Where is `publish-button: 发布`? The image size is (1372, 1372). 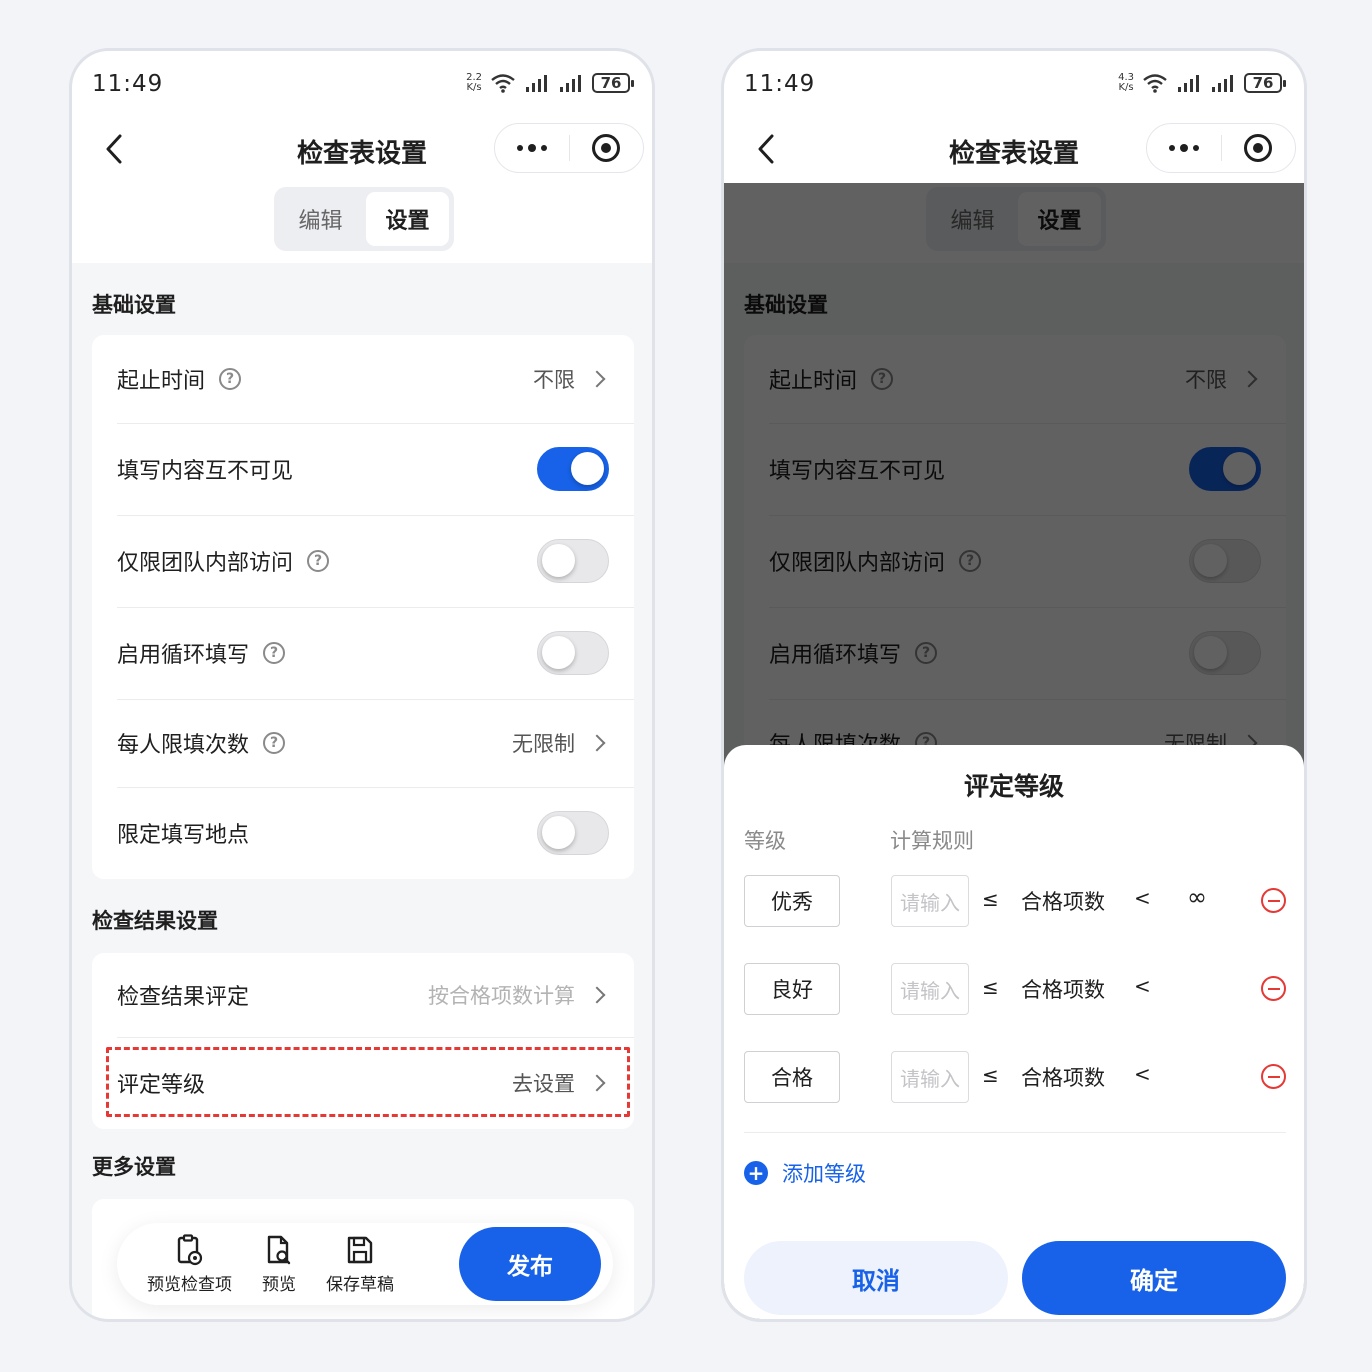
publish-button: 发布 is located at coordinates (530, 1264).